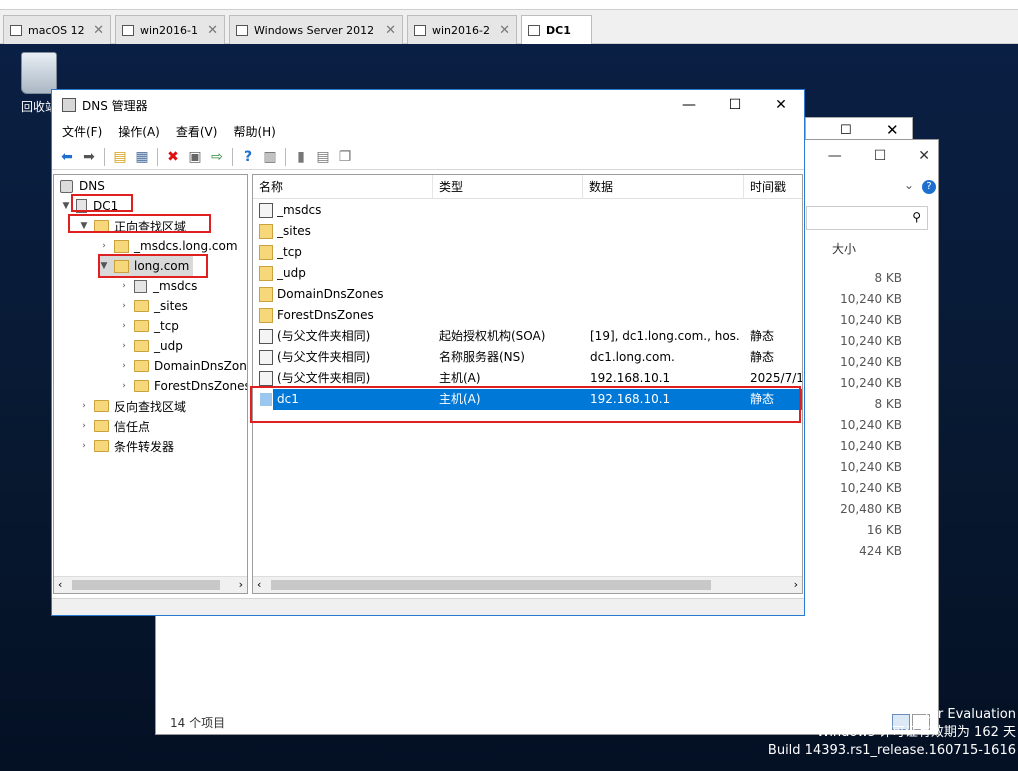 Image resolution: width=1018 pixels, height=771 pixels. What do you see at coordinates (57, 29) in the screenshot?
I see `tab-macos: macOS 12 ✕` at bounding box center [57, 29].